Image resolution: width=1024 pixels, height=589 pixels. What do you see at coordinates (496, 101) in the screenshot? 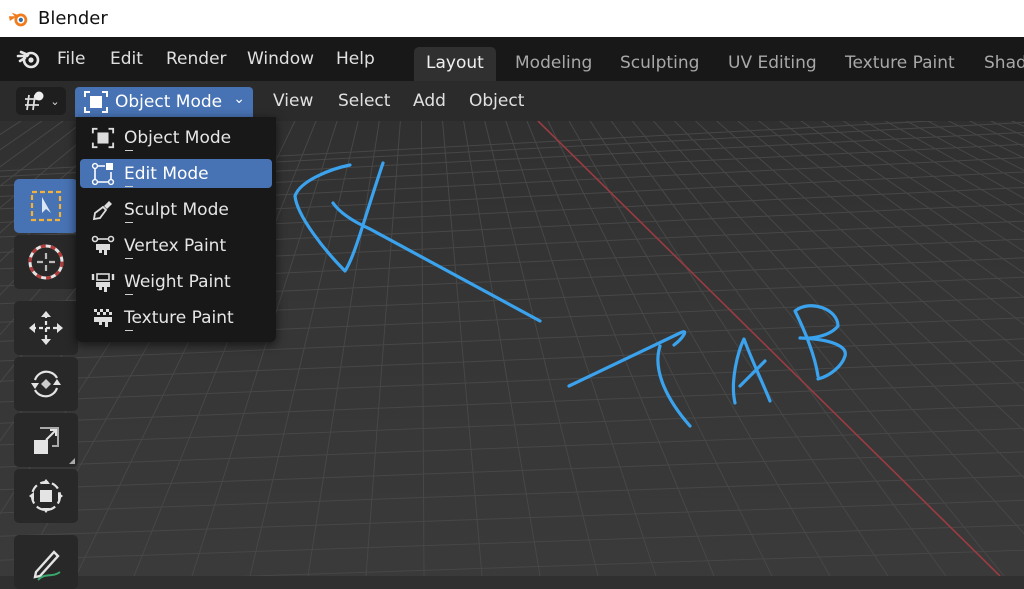
I see `menu-object: Object` at bounding box center [496, 101].